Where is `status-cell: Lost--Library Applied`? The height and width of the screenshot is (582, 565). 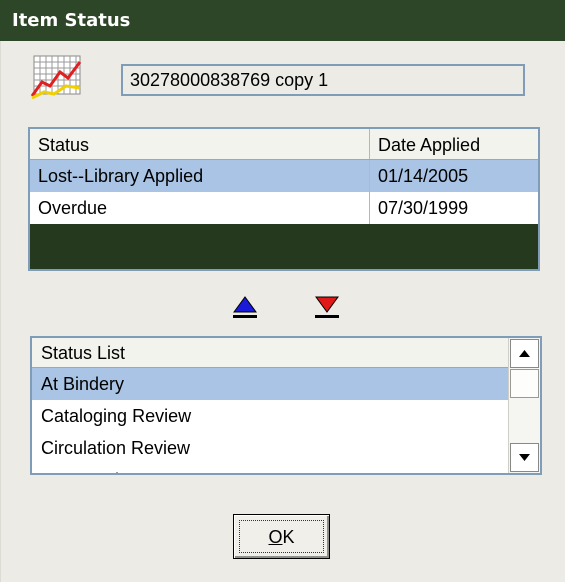 status-cell: Lost--Library Applied is located at coordinates (200, 176).